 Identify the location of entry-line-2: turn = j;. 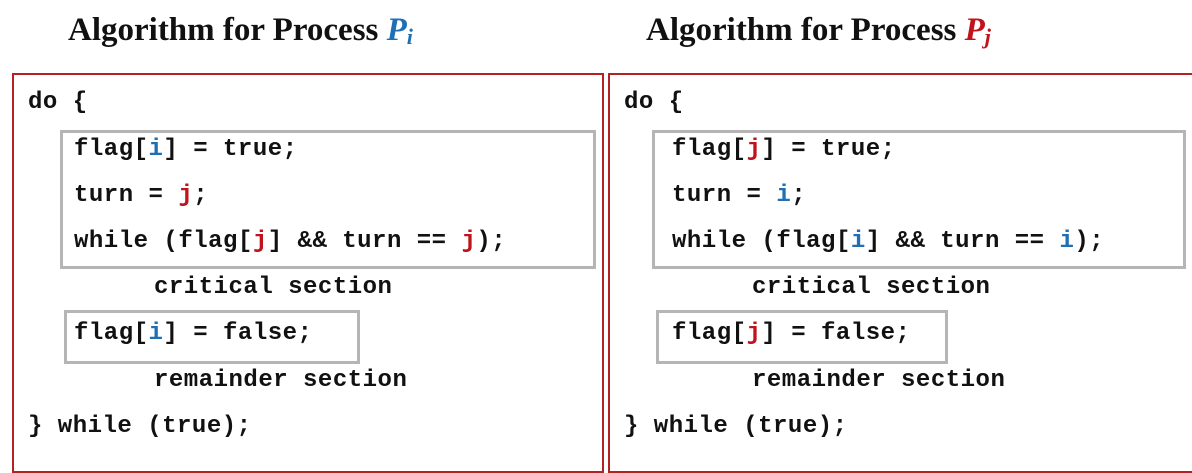
(141, 195).